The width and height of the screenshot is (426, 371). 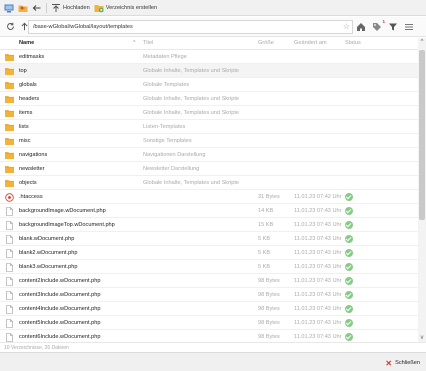 What do you see at coordinates (60, 295) in the screenshot?
I see `row-name: content3Include.wDocument.php` at bounding box center [60, 295].